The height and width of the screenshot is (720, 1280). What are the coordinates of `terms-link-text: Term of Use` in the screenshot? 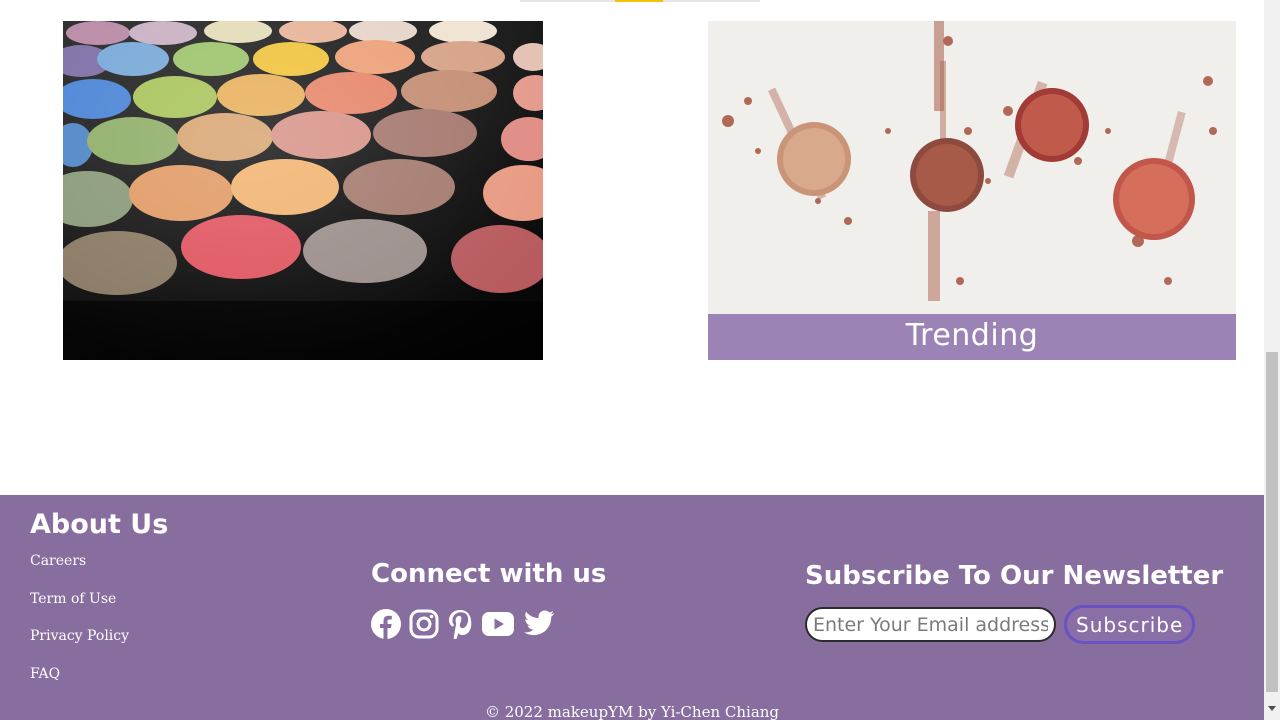 It's located at (73, 599).